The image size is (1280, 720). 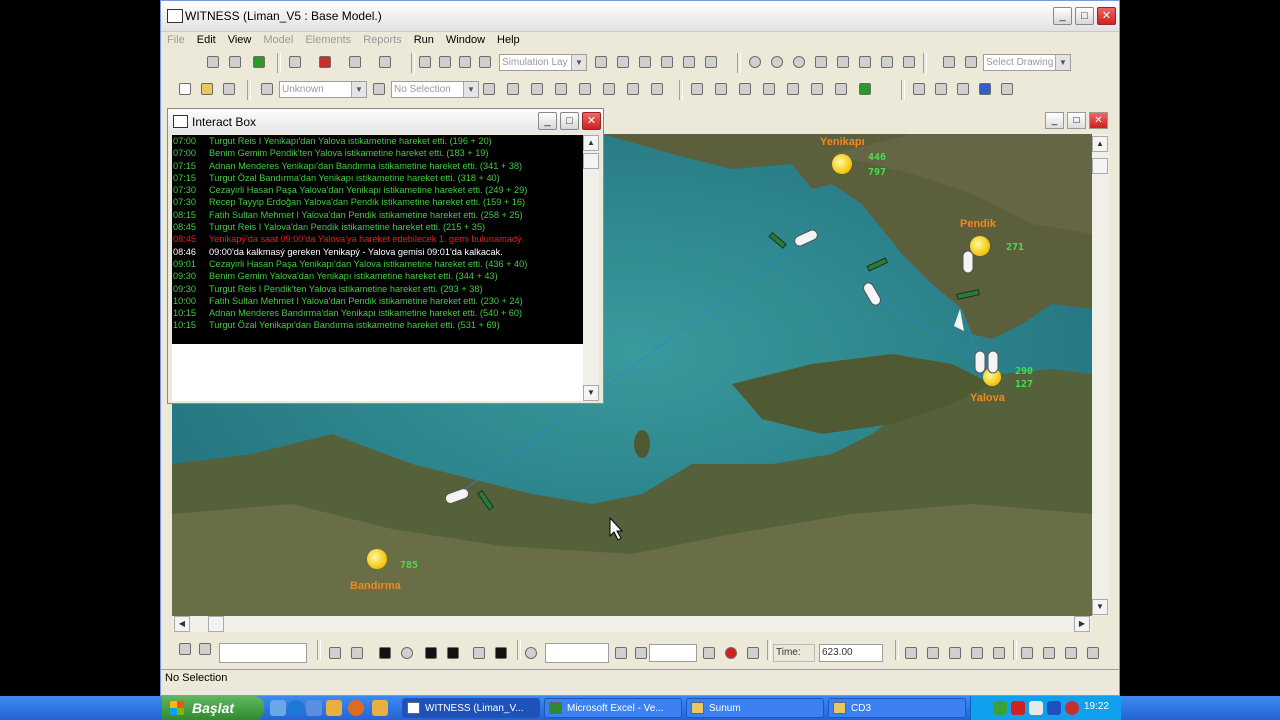 What do you see at coordinates (1054, 120) in the screenshot?
I see `layout-minimize-button: _` at bounding box center [1054, 120].